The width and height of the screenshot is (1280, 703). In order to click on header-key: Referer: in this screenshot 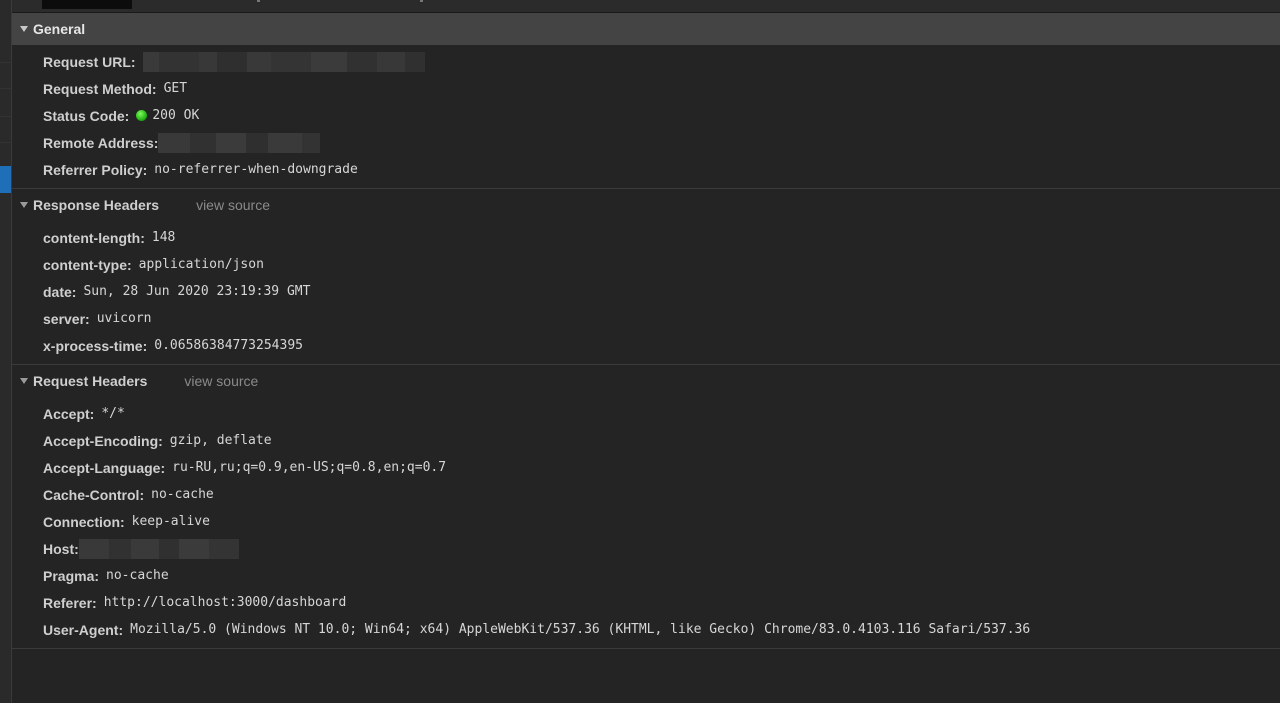, I will do `click(70, 602)`.